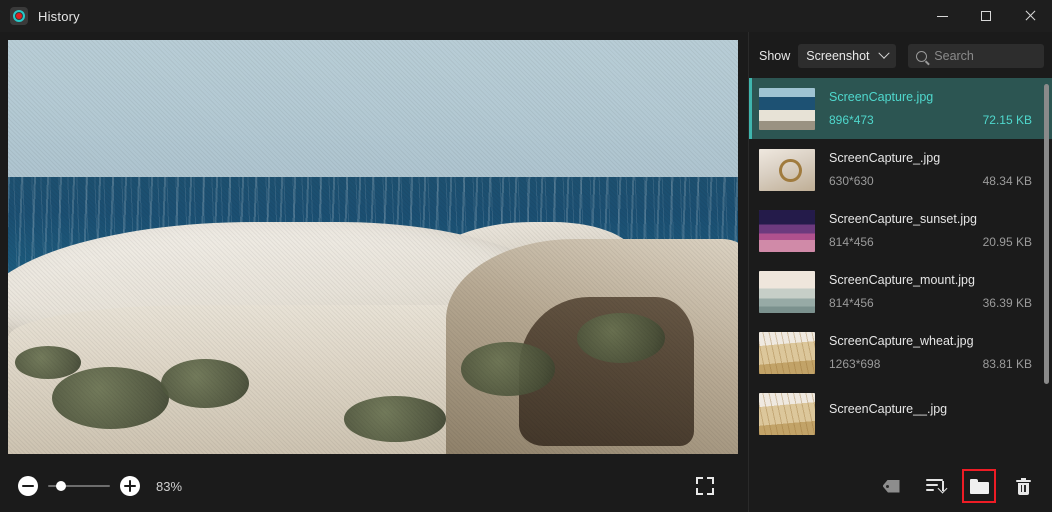  Describe the element at coordinates (526, 16) in the screenshot. I see `title-bar: History` at that location.